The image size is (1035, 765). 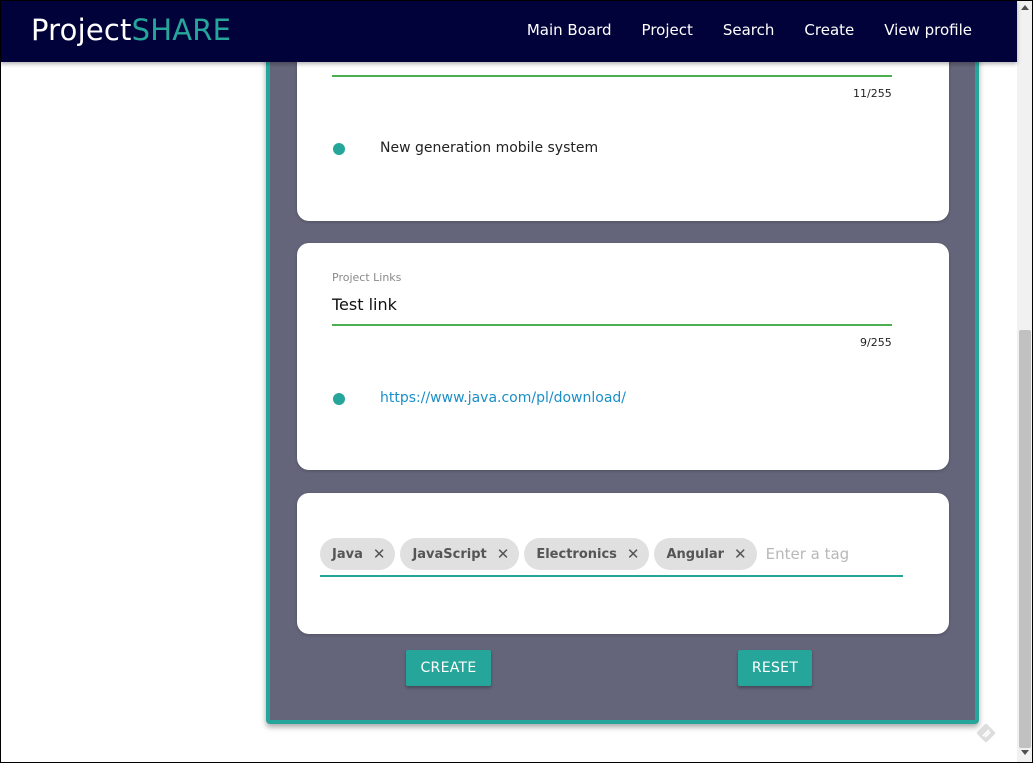 What do you see at coordinates (569, 30) in the screenshot?
I see `nav-link-main-board: Main Board` at bounding box center [569, 30].